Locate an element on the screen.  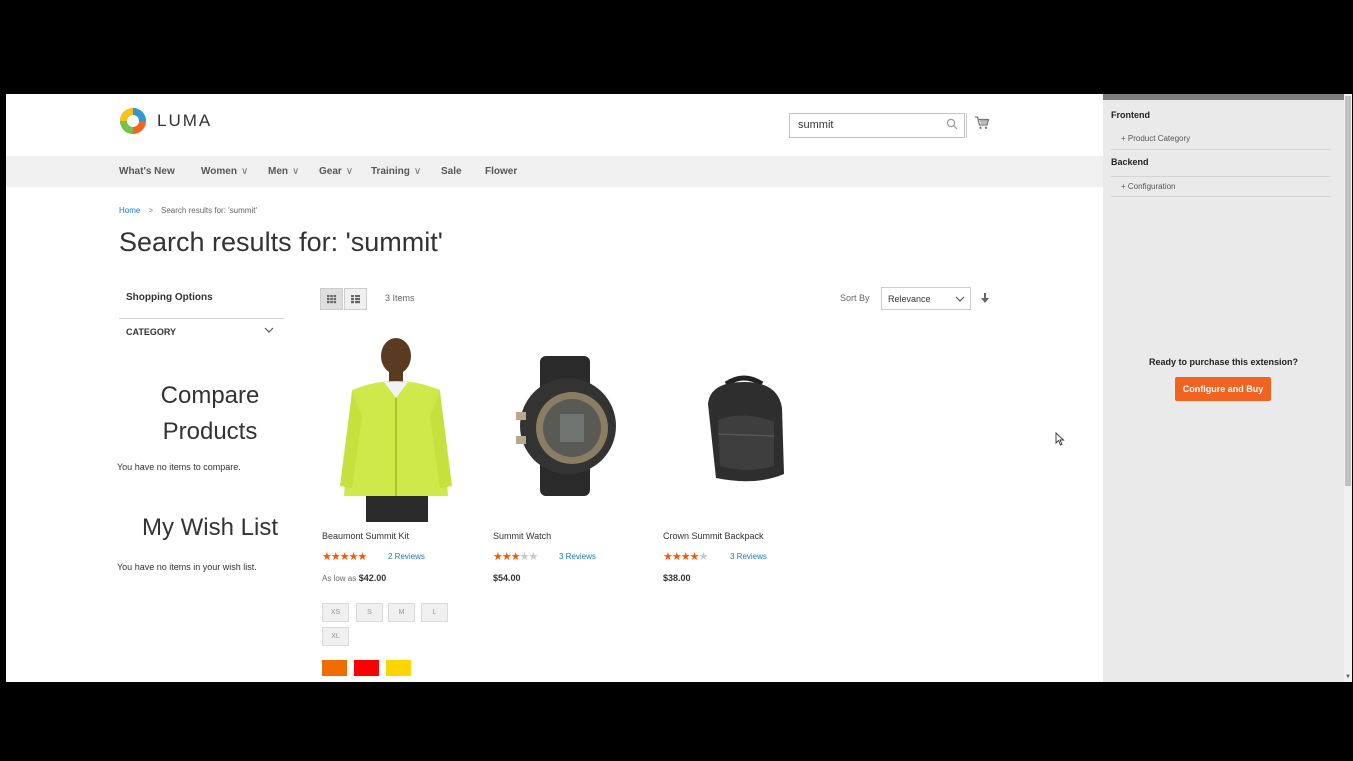
product-image-backpack is located at coordinates (743, 430).